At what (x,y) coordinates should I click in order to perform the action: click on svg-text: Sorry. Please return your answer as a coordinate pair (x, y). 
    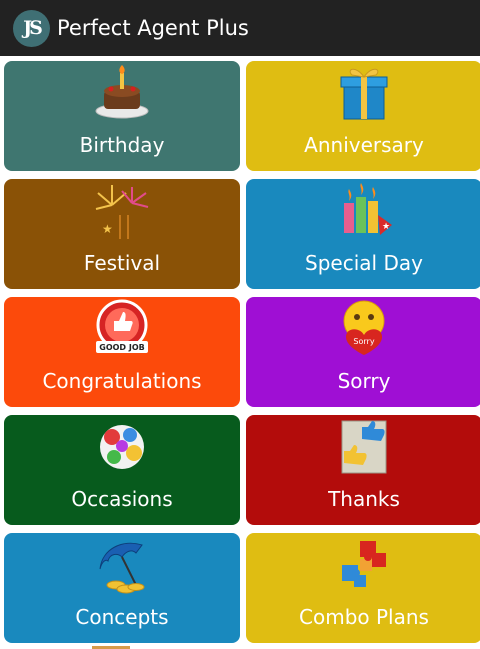
    Looking at the image, I should click on (363, 341).